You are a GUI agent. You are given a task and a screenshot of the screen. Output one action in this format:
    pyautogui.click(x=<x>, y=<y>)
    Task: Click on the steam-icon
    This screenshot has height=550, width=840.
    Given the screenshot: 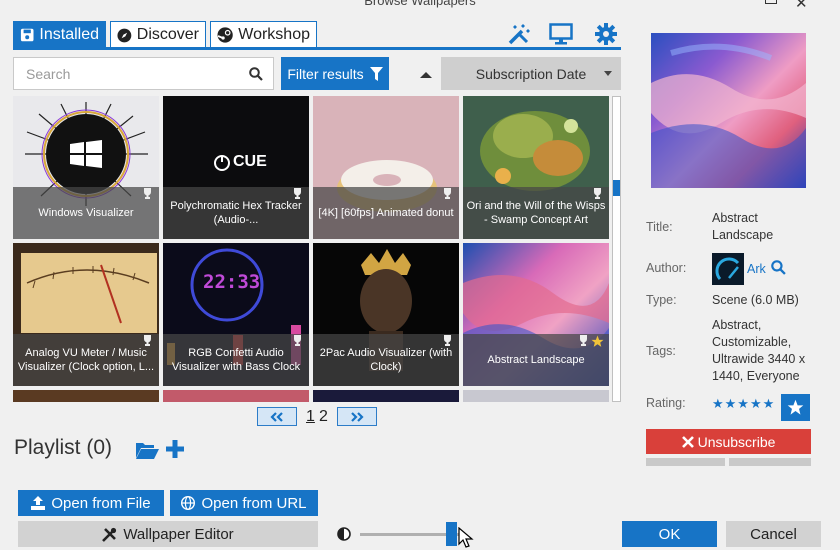 What is the action you would take?
    pyautogui.click(x=225, y=35)
    